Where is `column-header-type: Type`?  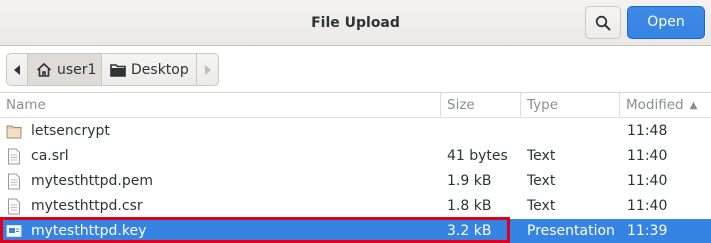 column-header-type: Type is located at coordinates (570, 105).